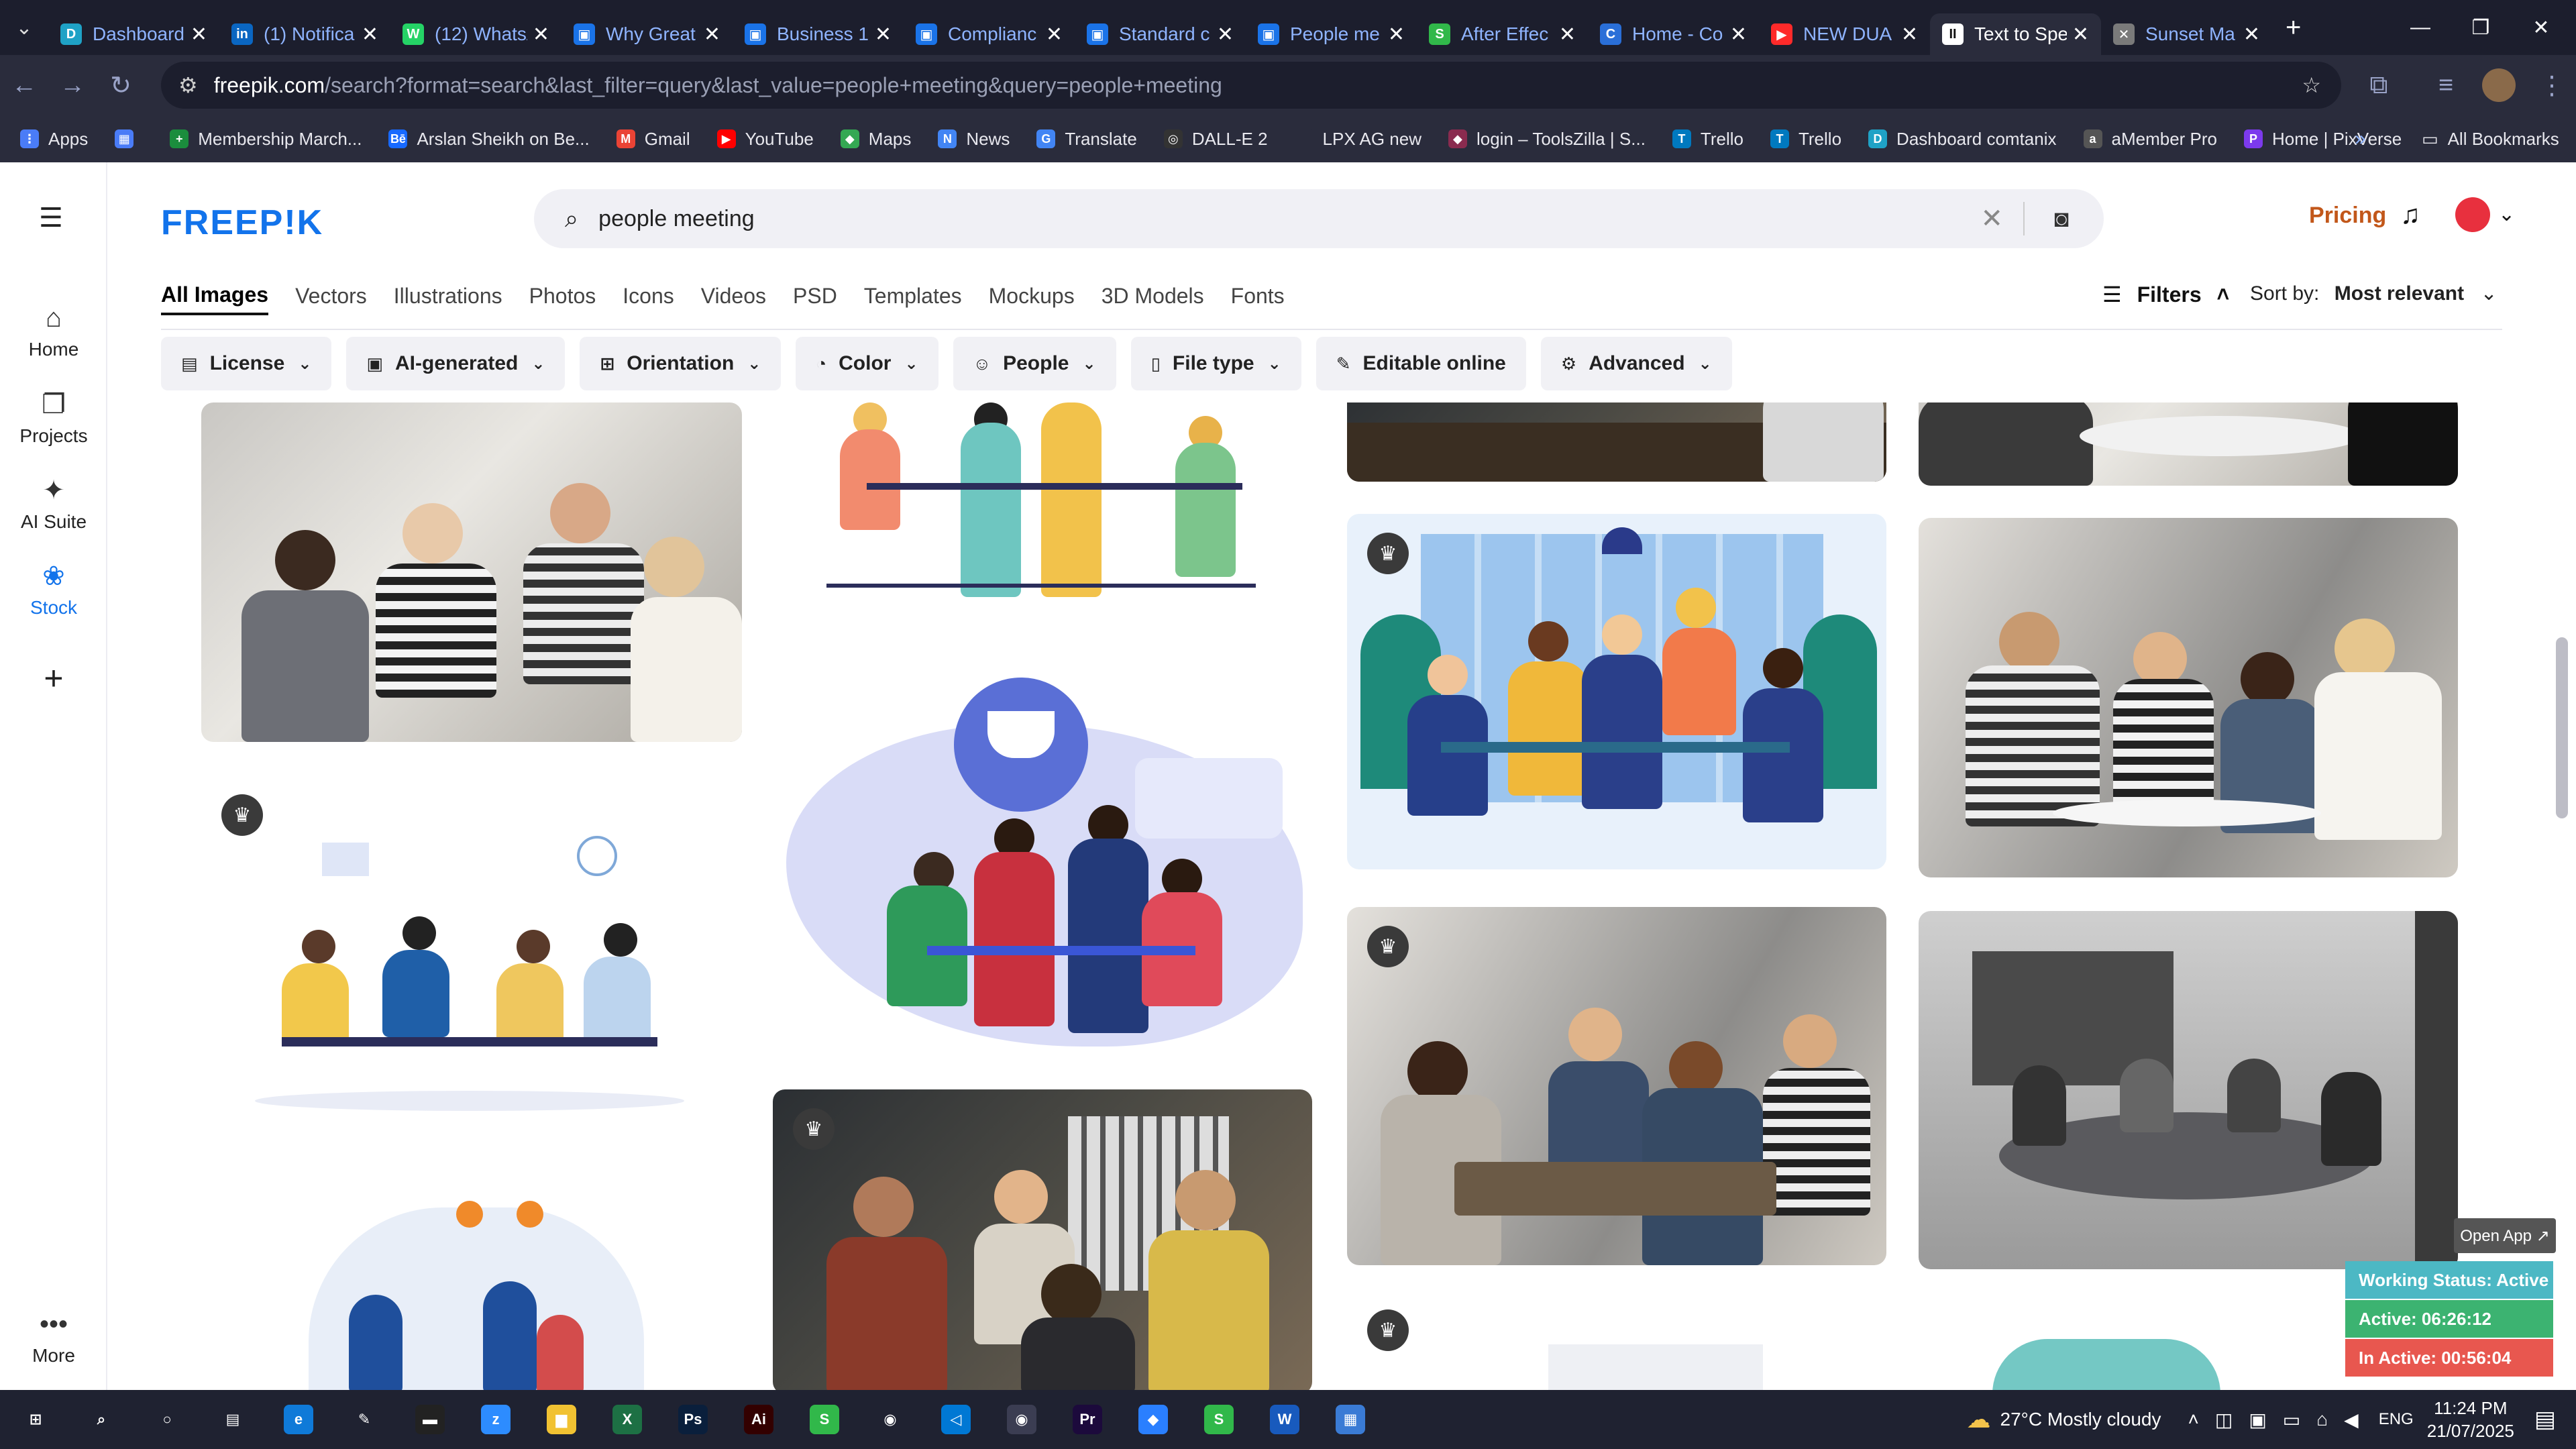 The image size is (2576, 1449). What do you see at coordinates (51, 218) in the screenshot?
I see `hamburger-menu-icon: ☰` at bounding box center [51, 218].